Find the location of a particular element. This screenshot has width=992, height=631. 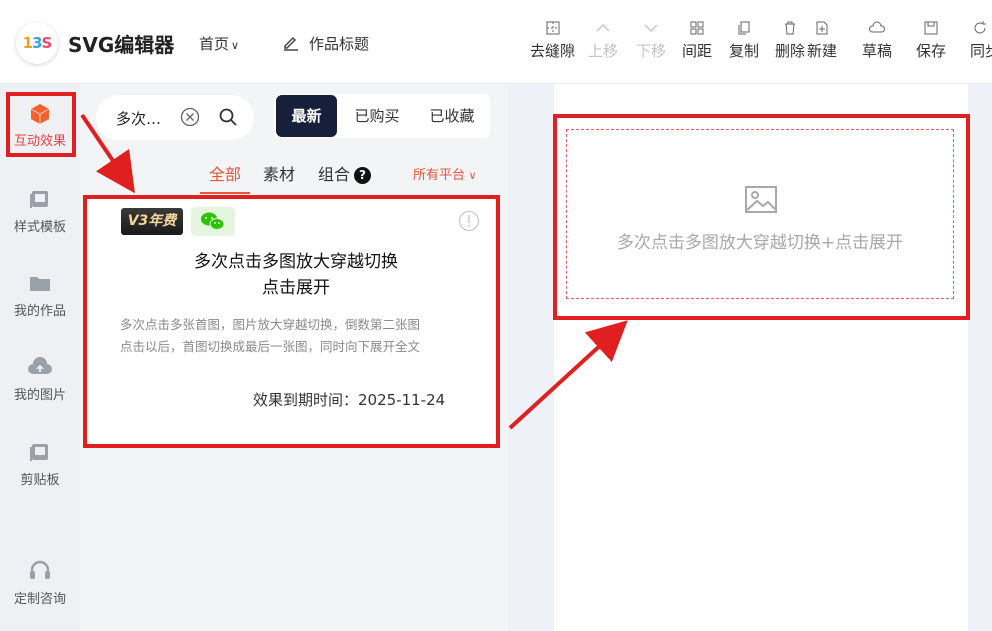

arrow-to-canvas is located at coordinates (568, 375).